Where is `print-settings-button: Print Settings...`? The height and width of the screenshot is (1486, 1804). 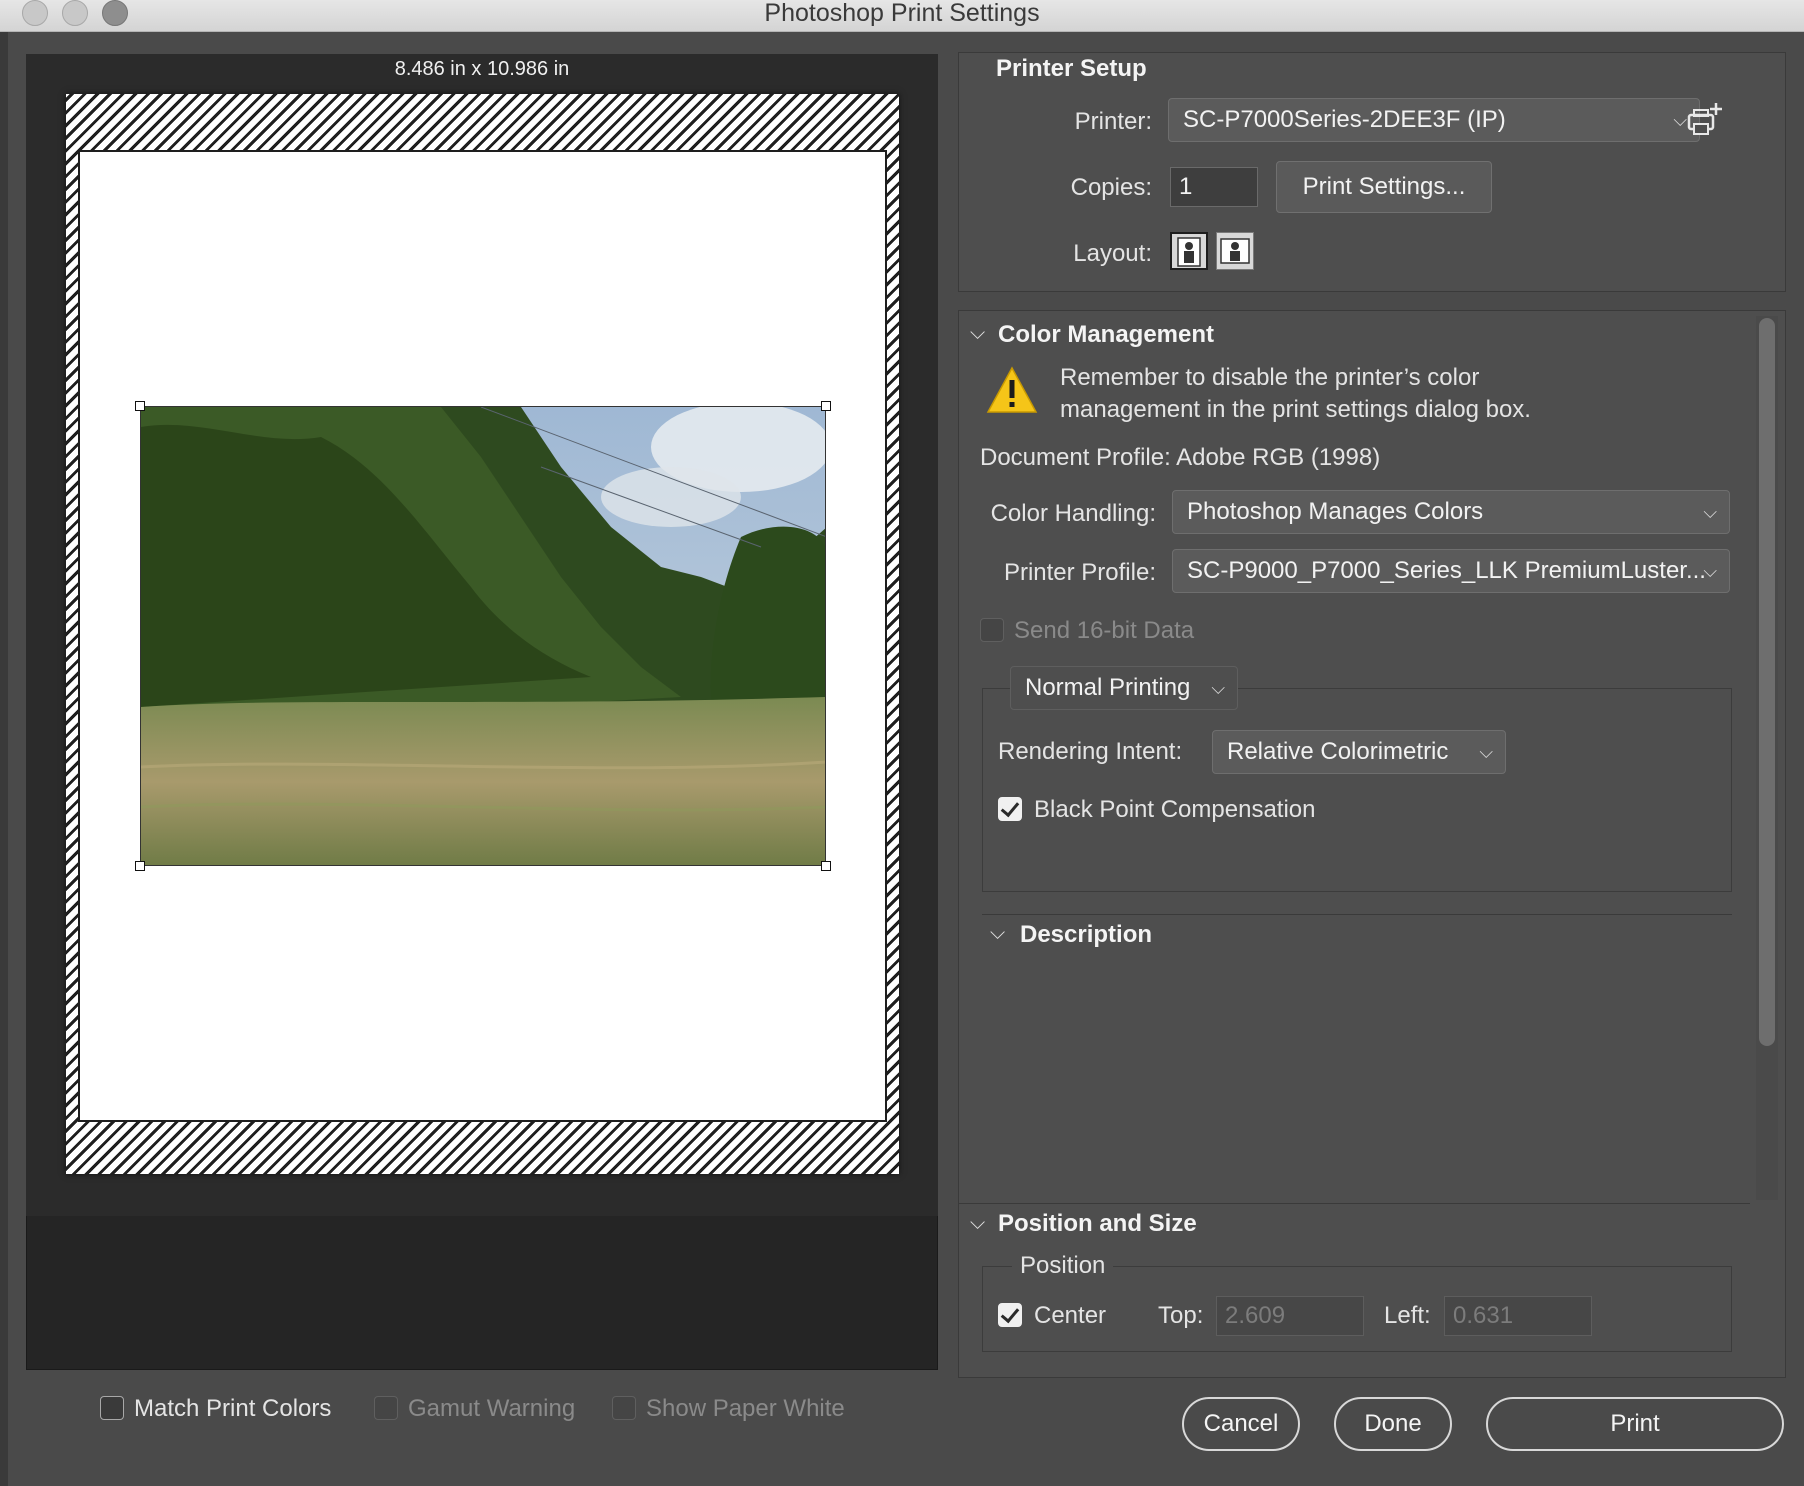
print-settings-button: Print Settings... is located at coordinates (1384, 187).